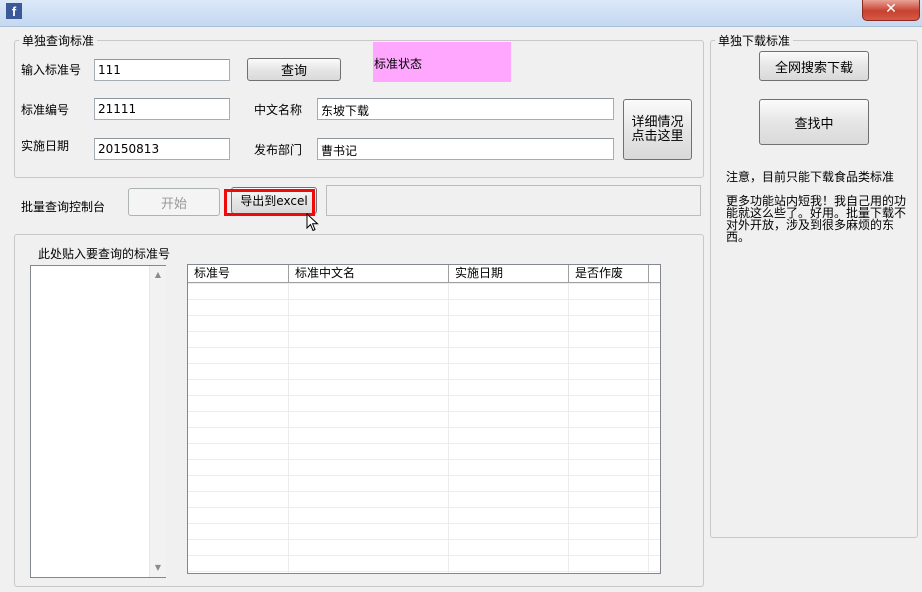  I want to click on col-header-cn-name: 标准中文名, so click(369, 273).